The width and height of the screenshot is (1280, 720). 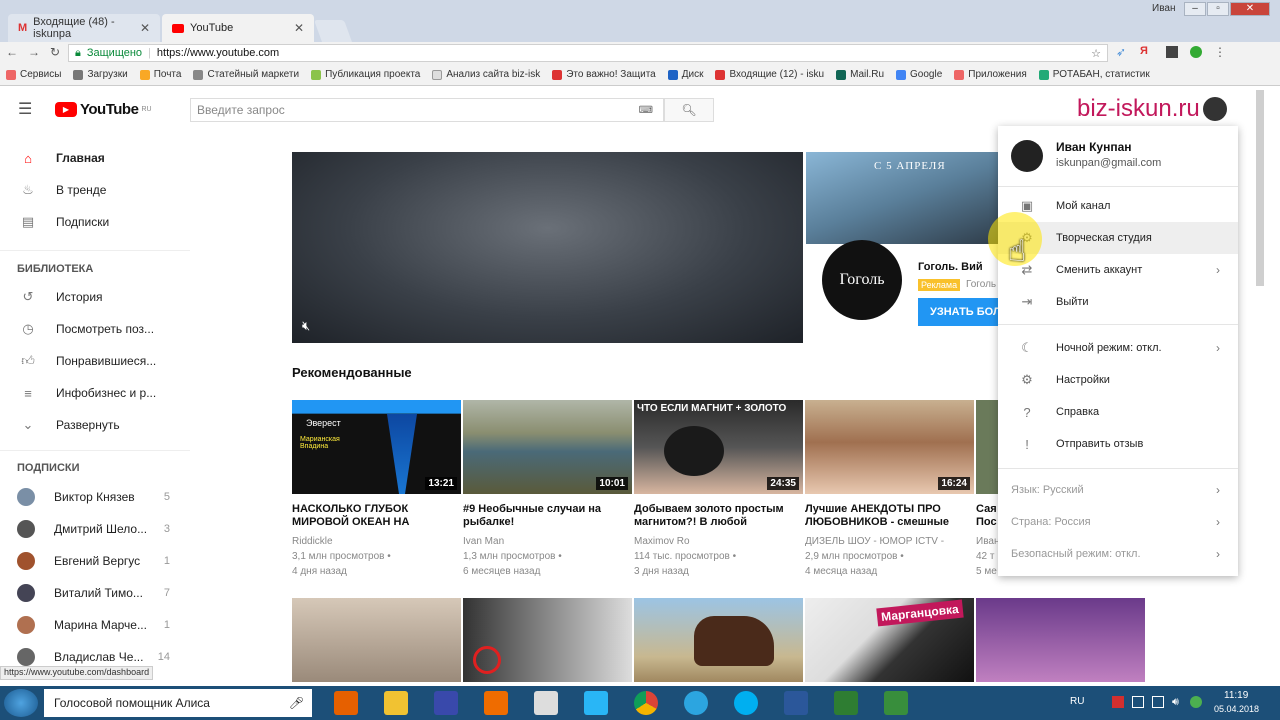 What do you see at coordinates (990, 74) in the screenshot?
I see `bookmark-item: Приложения` at bounding box center [990, 74].